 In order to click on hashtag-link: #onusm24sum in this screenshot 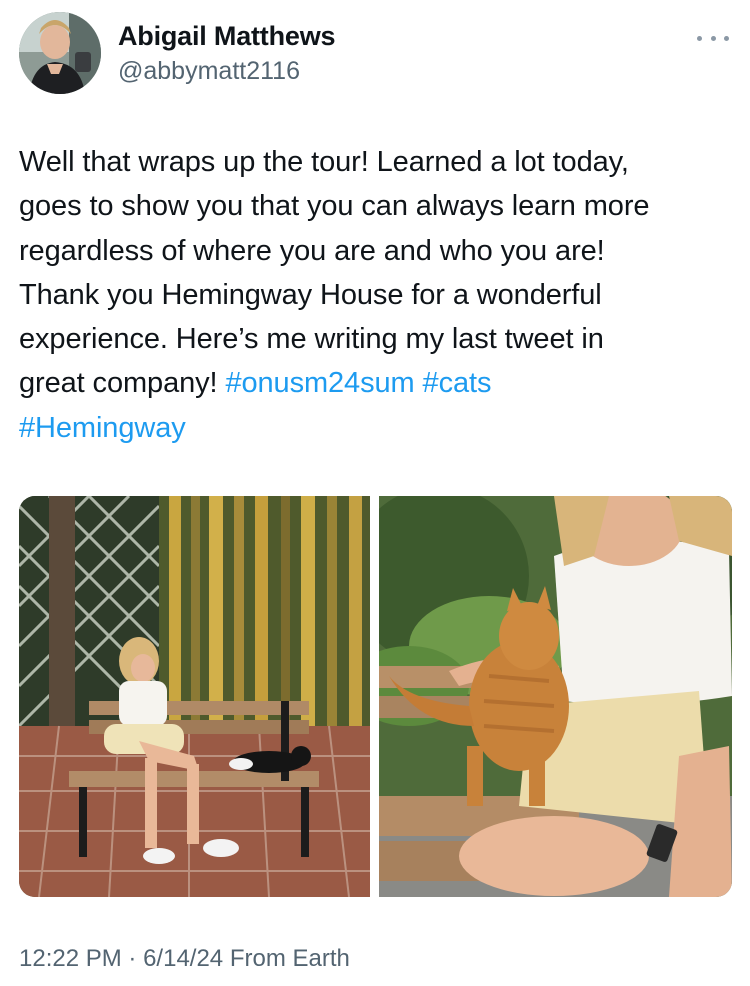, I will do `click(319, 383)`.